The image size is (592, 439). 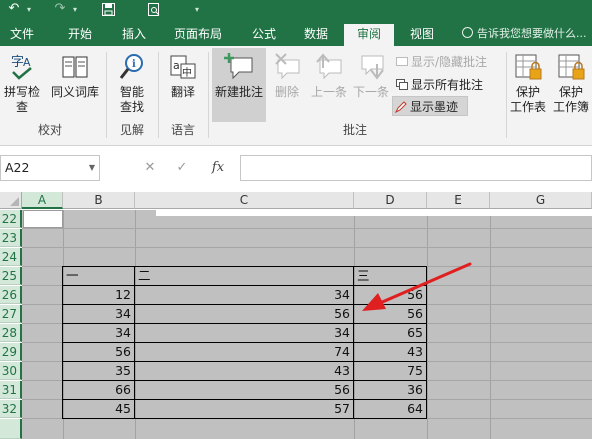 What do you see at coordinates (264, 35) in the screenshot?
I see `tab-formulas: 公式` at bounding box center [264, 35].